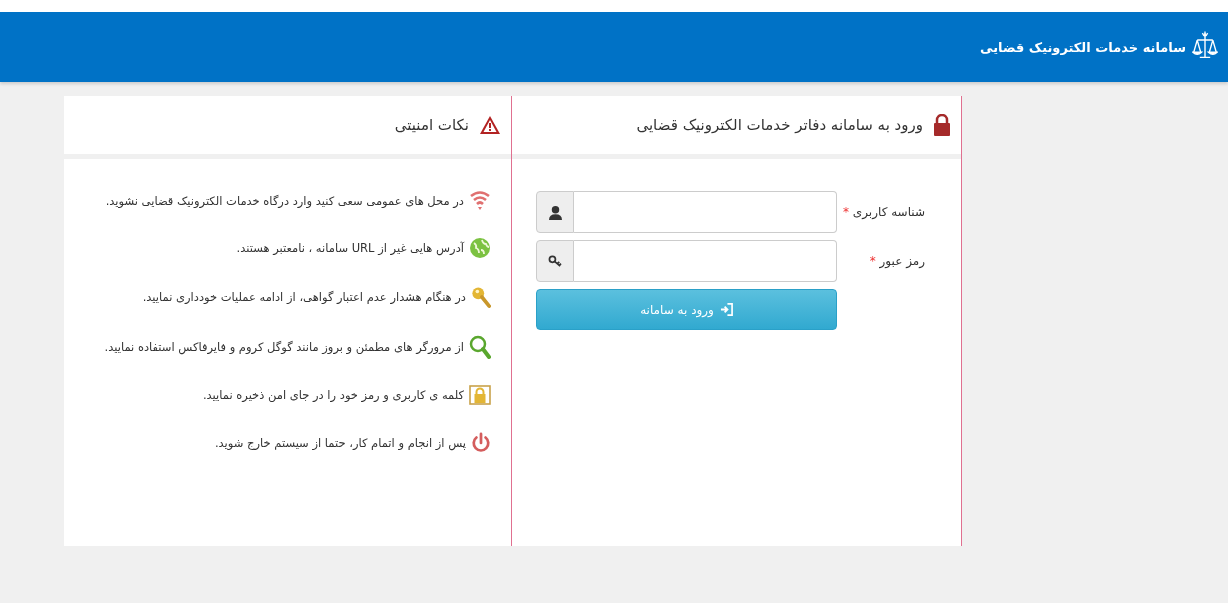 The height and width of the screenshot is (603, 1228). I want to click on power-icon, so click(481, 443).